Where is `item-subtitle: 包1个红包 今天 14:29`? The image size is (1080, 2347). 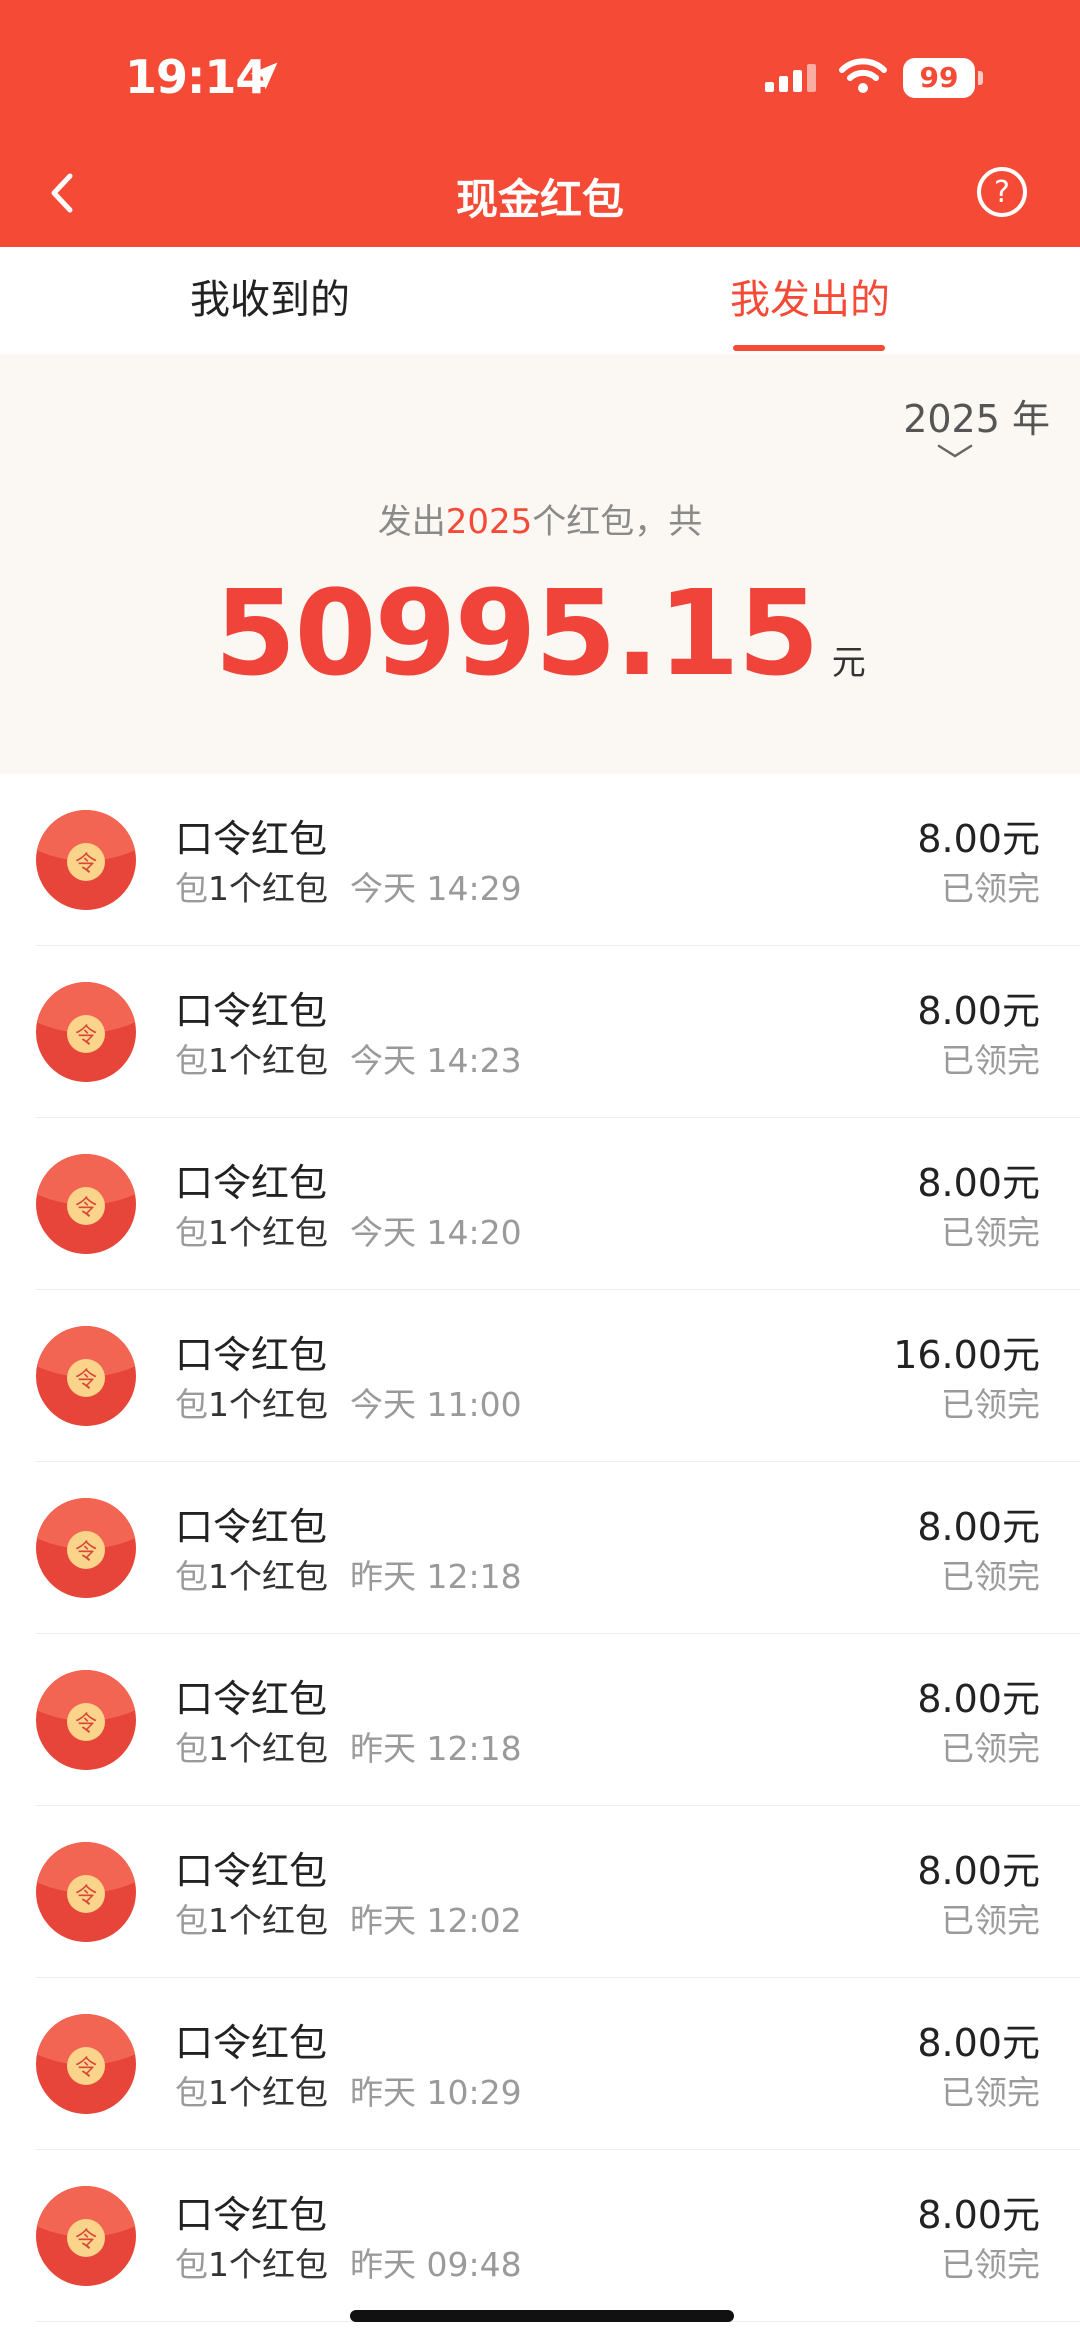 item-subtitle: 包1个红包 今天 14:29 is located at coordinates (348, 886).